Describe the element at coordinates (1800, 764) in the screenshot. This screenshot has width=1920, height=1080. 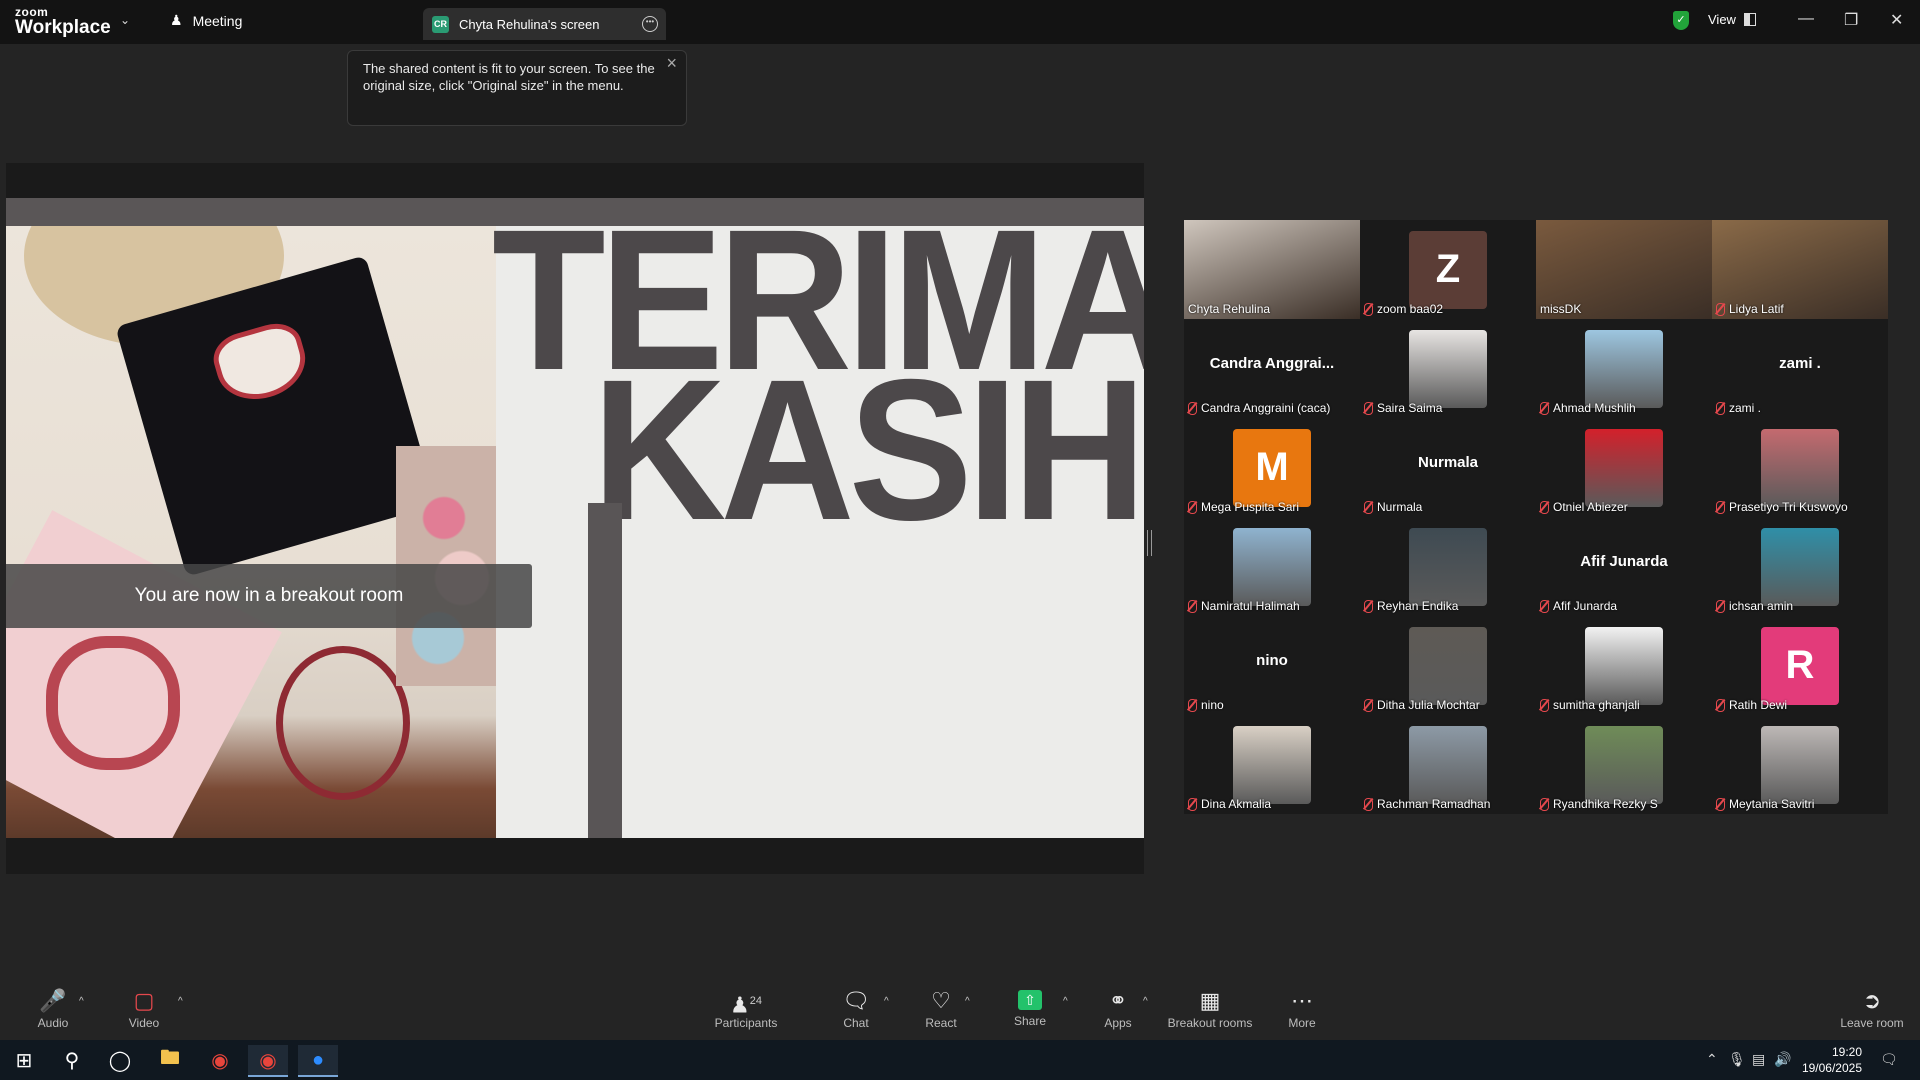
I see `participant-tile: Meytania Savitri` at that location.